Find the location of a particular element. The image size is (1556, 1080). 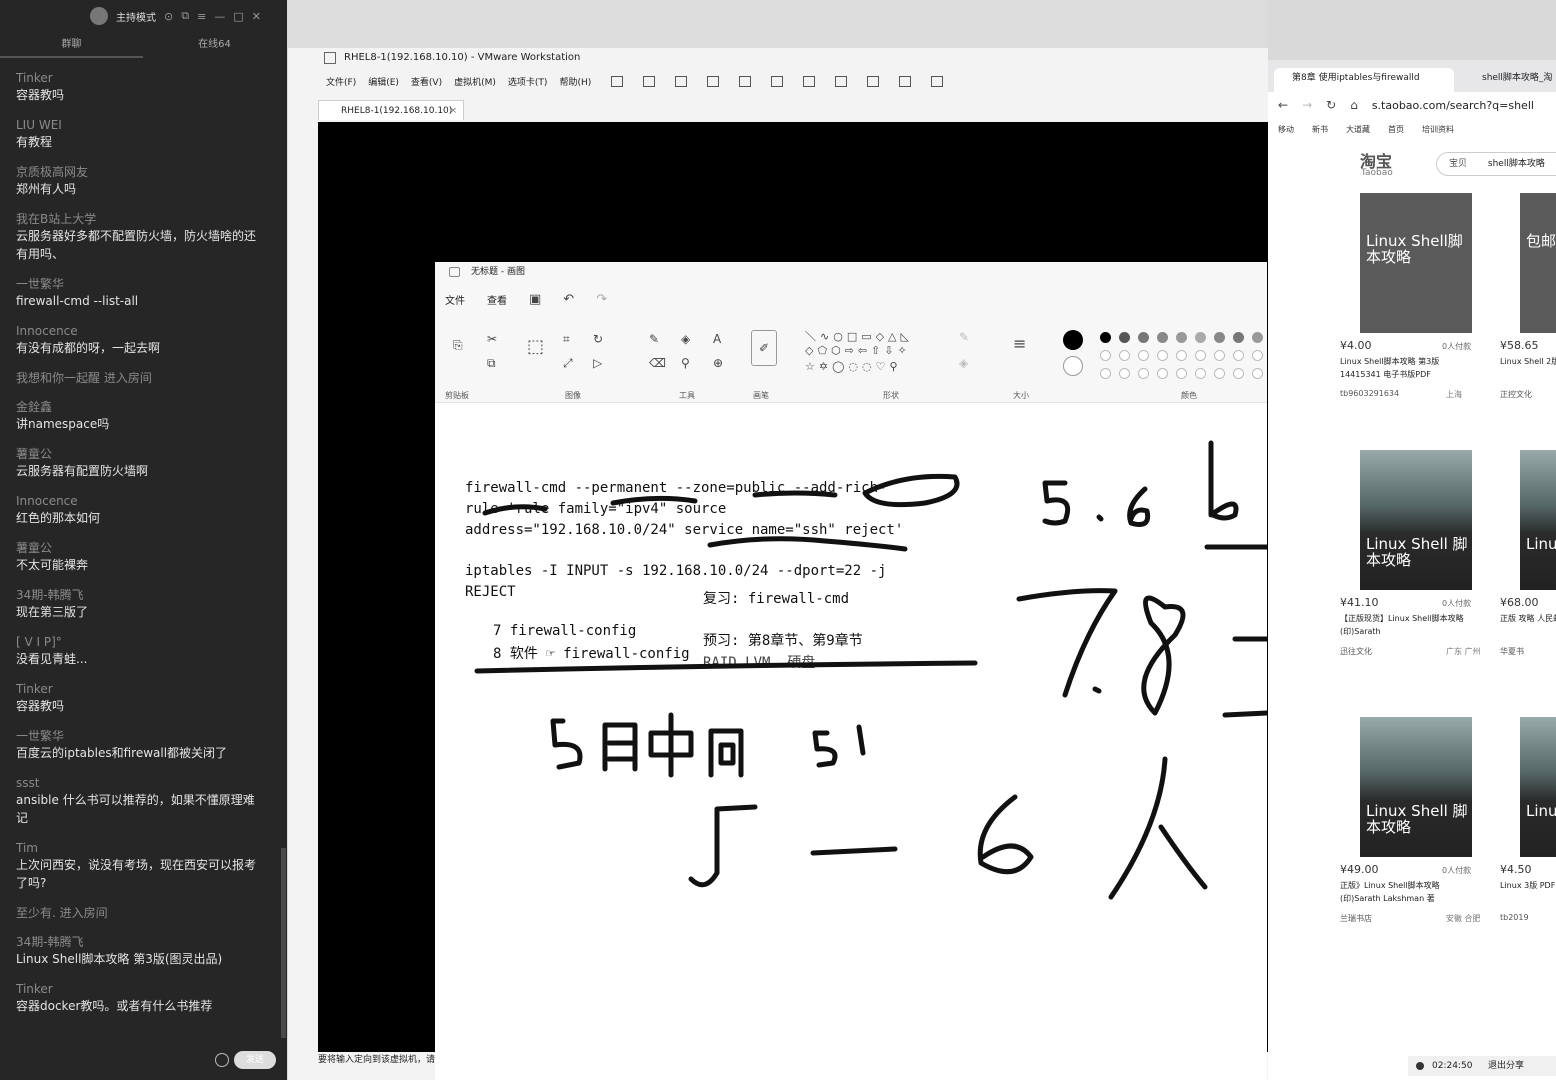

tab-online: 在线64 is located at coordinates (214, 45).